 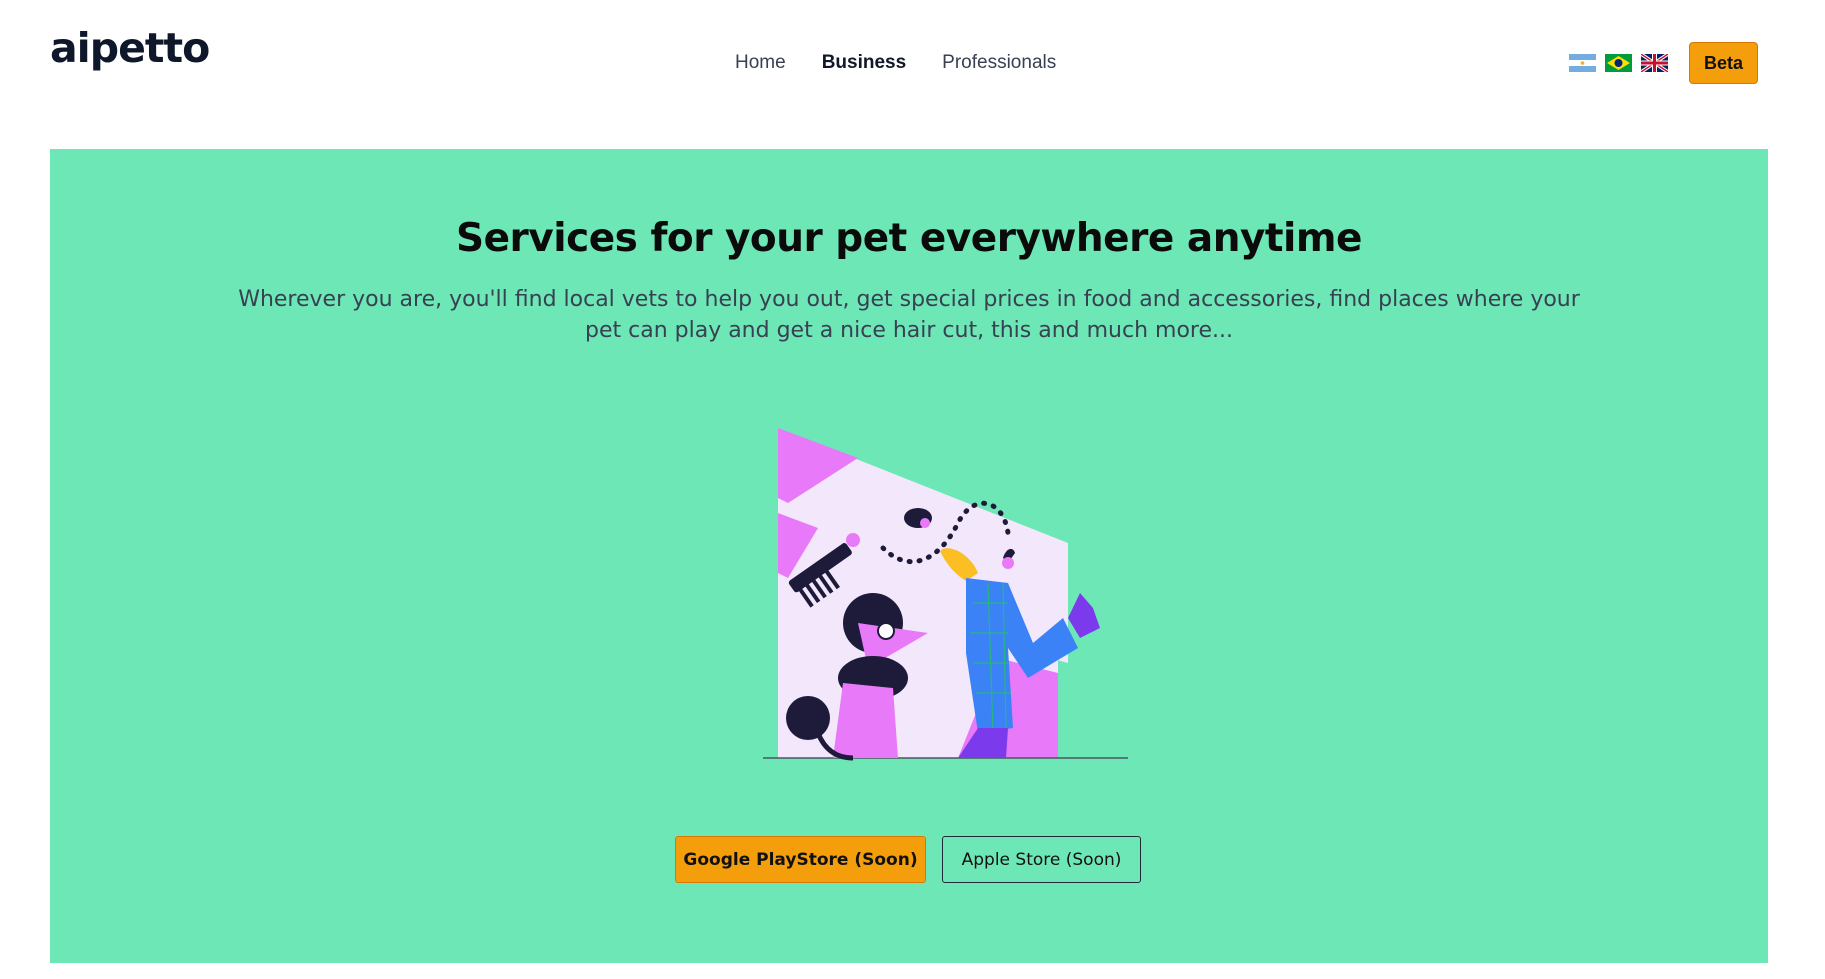 What do you see at coordinates (909, 238) in the screenshot?
I see `hero-title: Services for your pet everywhere anytime` at bounding box center [909, 238].